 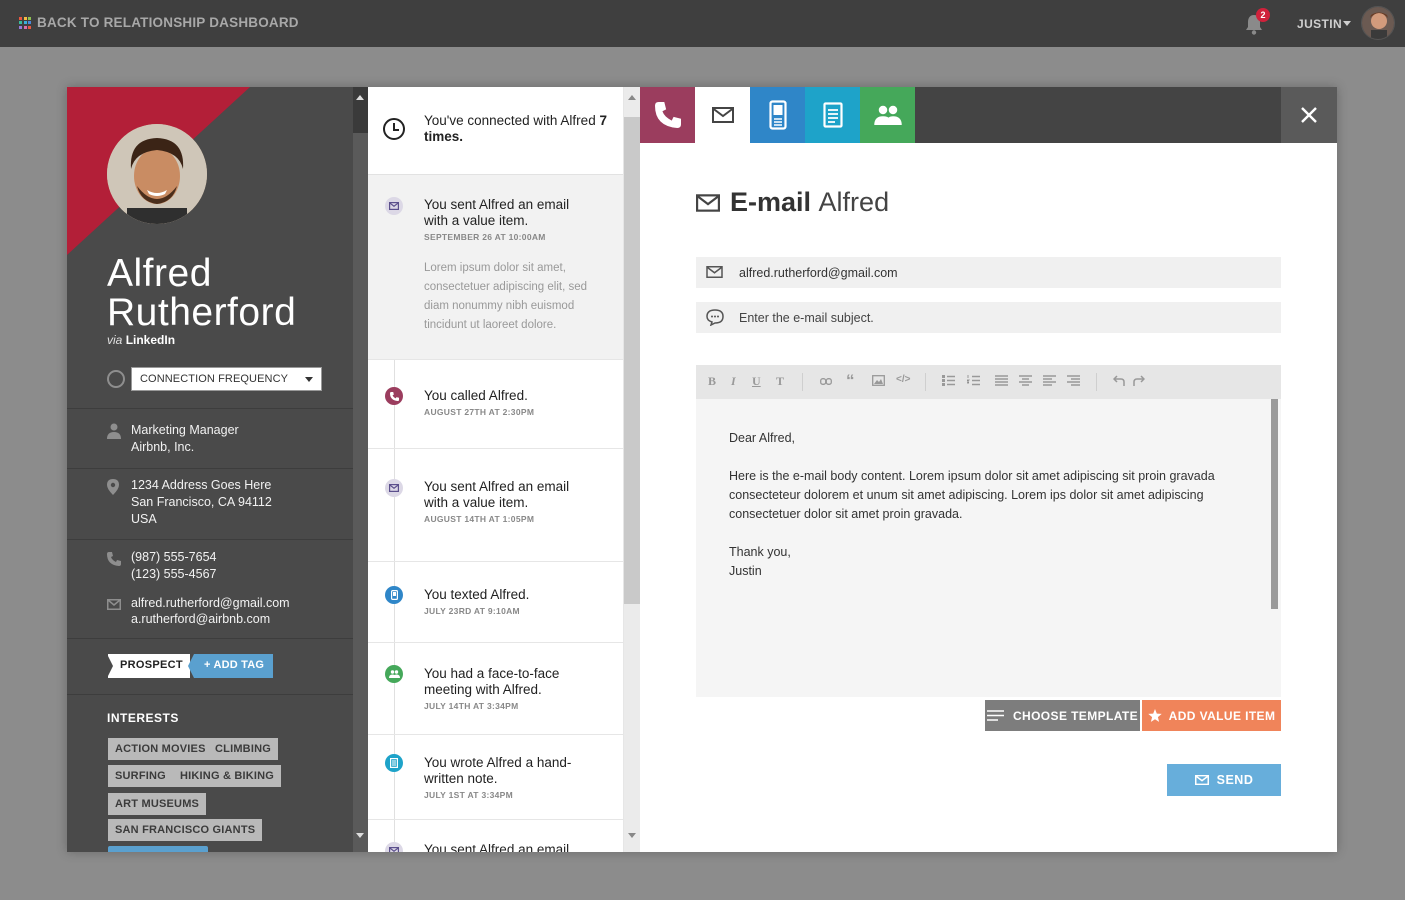 What do you see at coordinates (1211, 715) in the screenshot?
I see `add-value-item-button: ADD VALUE ITEM` at bounding box center [1211, 715].